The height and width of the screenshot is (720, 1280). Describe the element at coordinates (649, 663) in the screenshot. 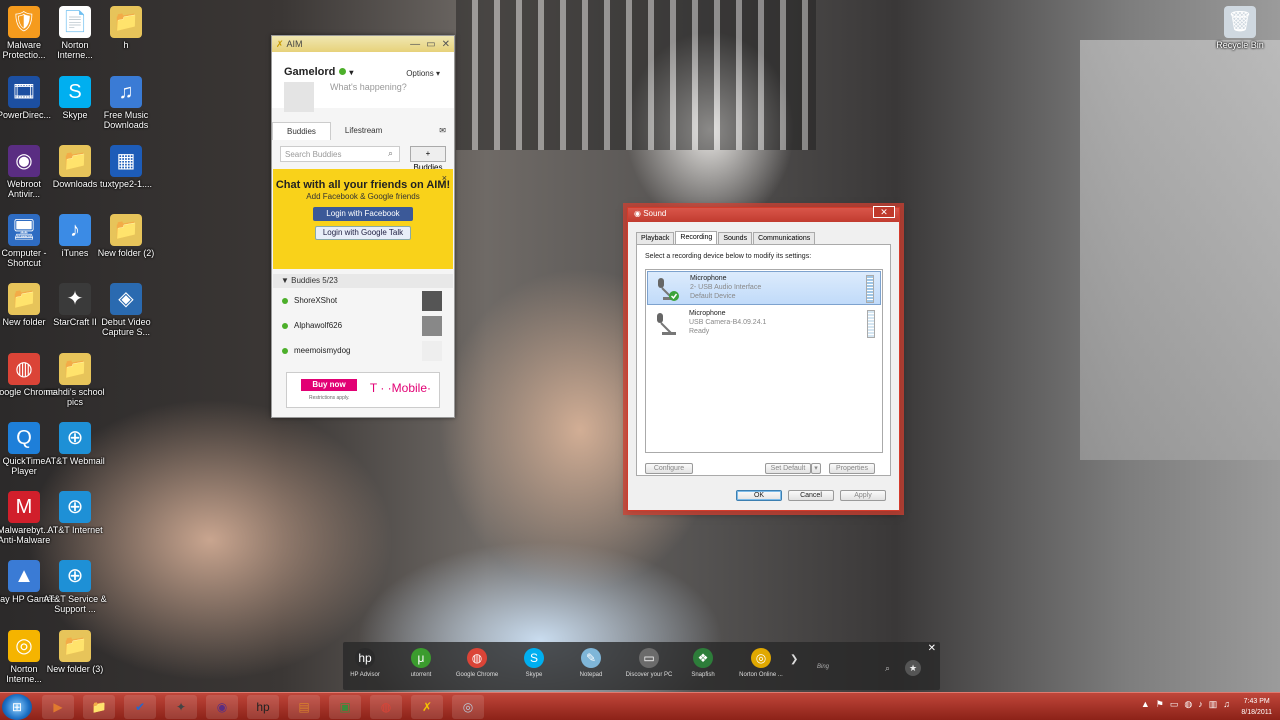

I see `dock-item: ▭ Discover your PC` at that location.